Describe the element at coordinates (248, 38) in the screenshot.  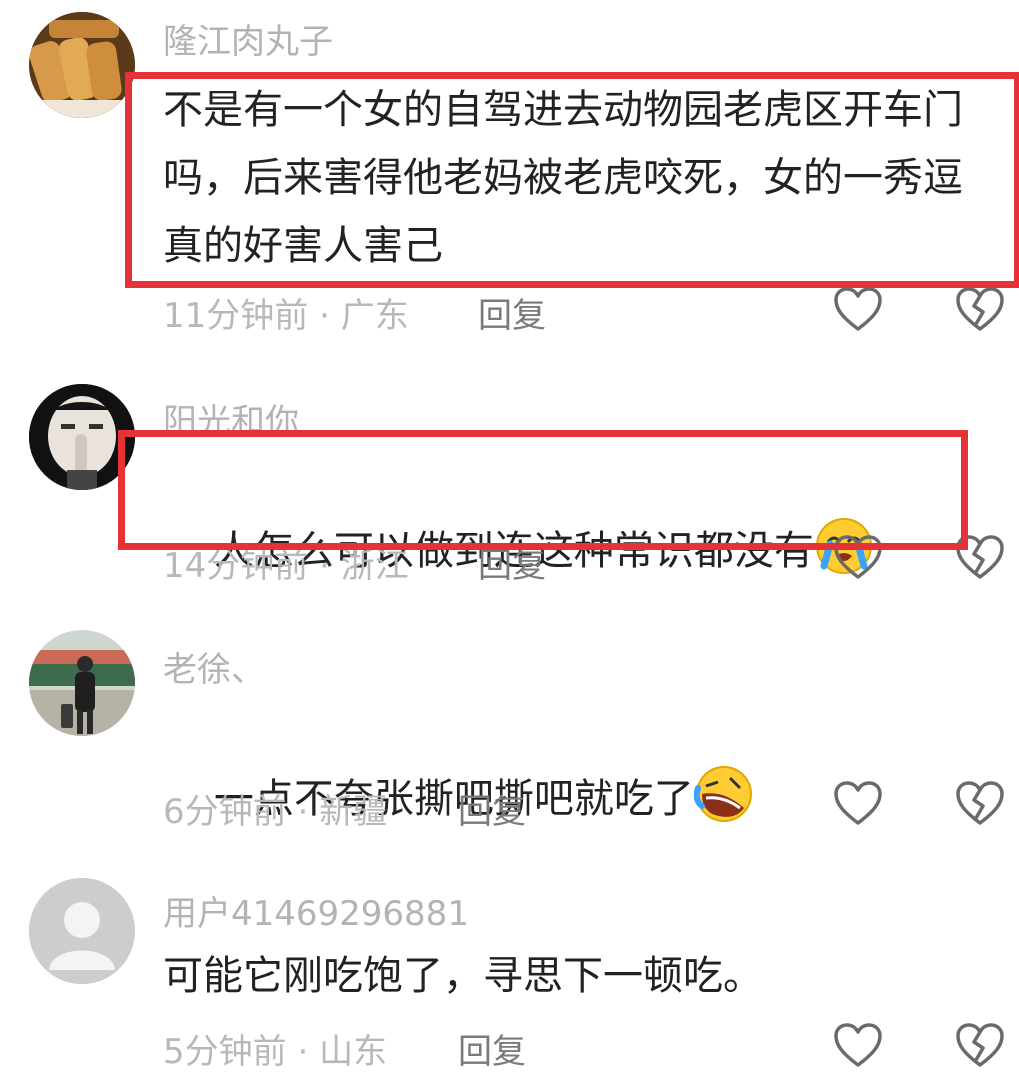
I see `comment-username: 隆江肉丸子` at that location.